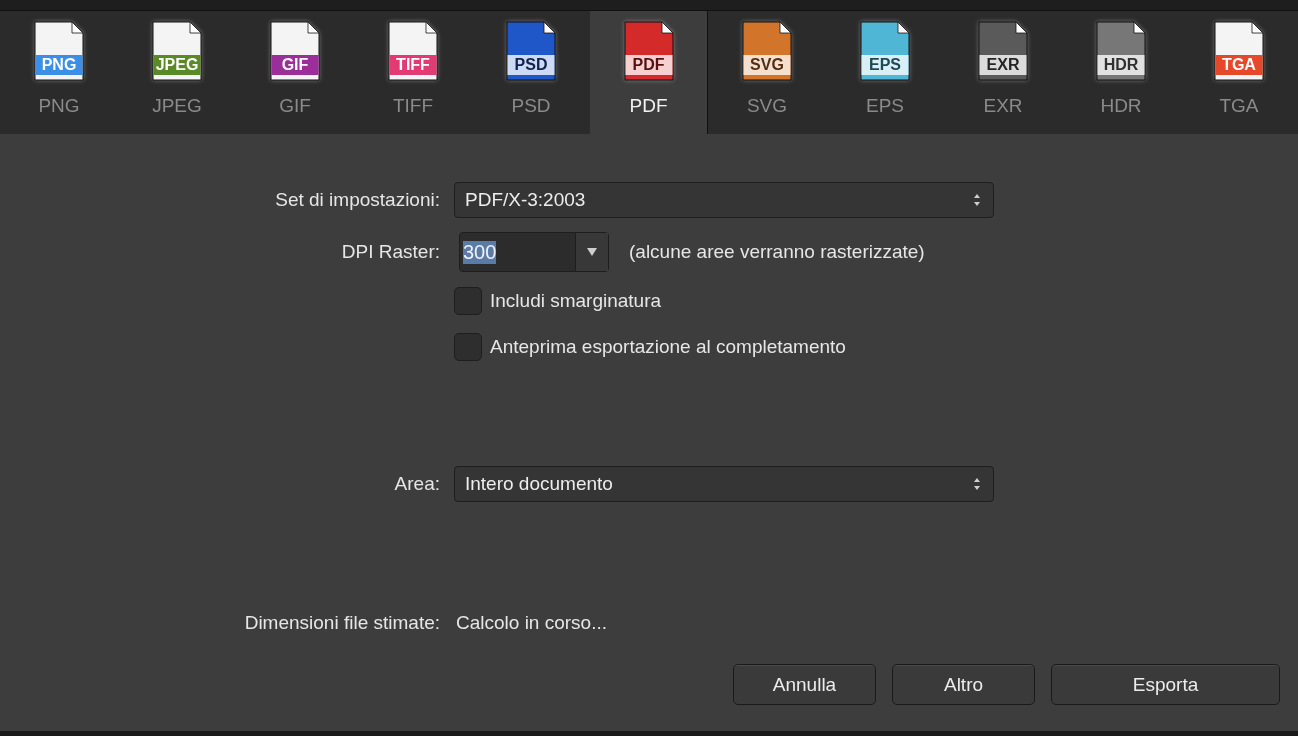 The width and height of the screenshot is (1298, 736). I want to click on format-tab: EPS EPS, so click(885, 72).